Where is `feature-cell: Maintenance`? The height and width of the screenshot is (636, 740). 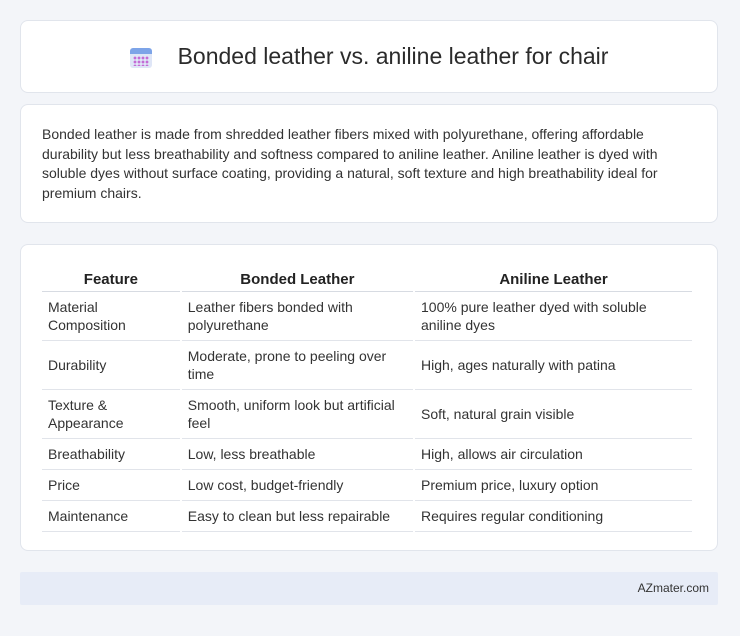 feature-cell: Maintenance is located at coordinates (111, 516).